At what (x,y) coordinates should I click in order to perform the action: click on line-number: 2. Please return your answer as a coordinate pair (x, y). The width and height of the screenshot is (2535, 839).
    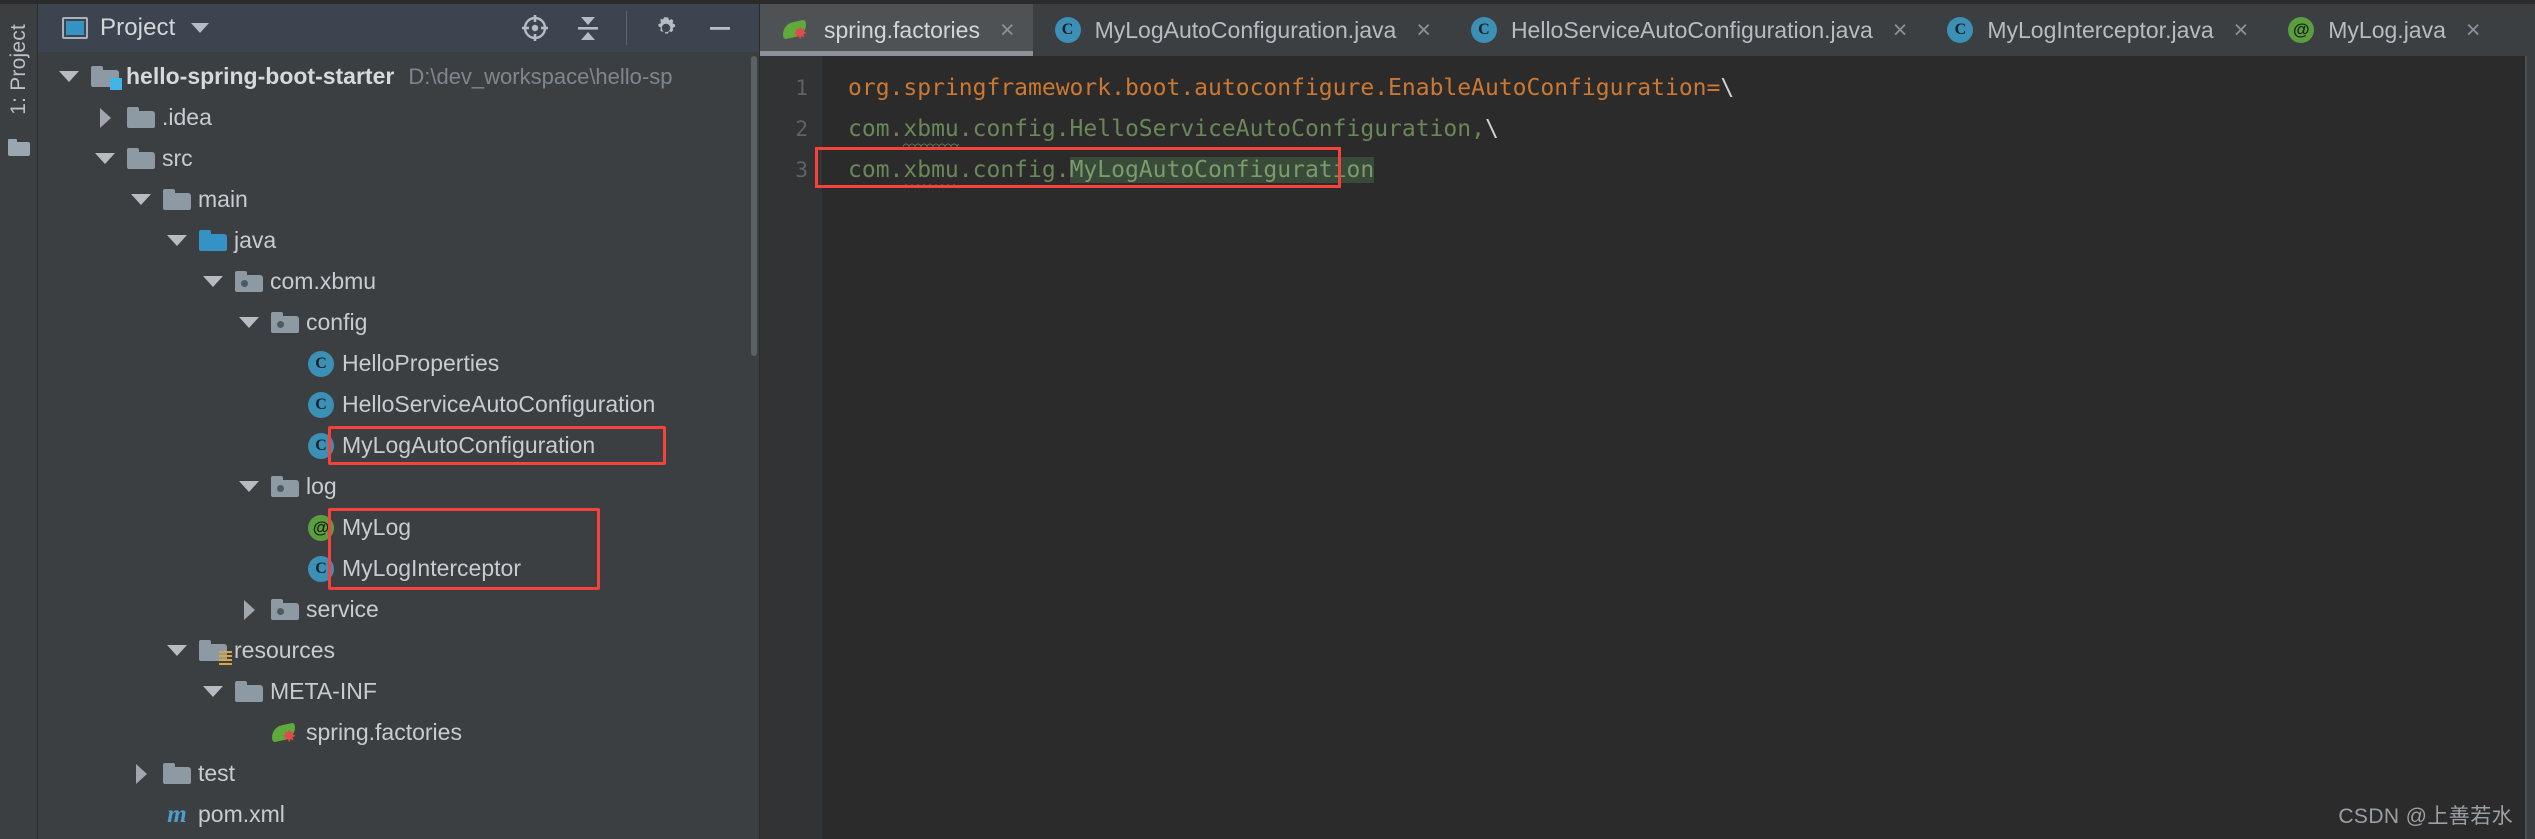
    Looking at the image, I should click on (801, 129).